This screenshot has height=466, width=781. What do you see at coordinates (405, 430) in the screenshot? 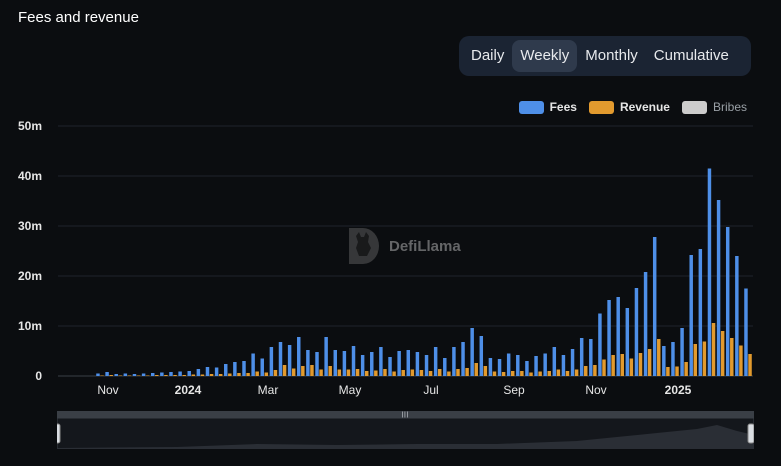
I see `time-range-slider: |||` at bounding box center [405, 430].